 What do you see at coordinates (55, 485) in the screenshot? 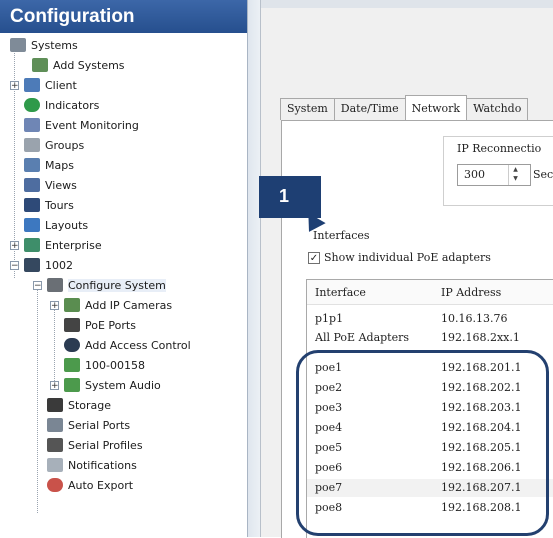
I see `auto-export-icon` at bounding box center [55, 485].